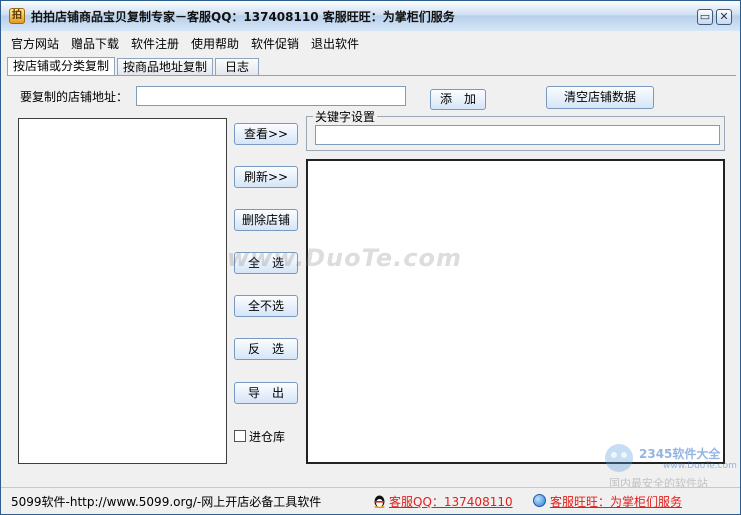  What do you see at coordinates (74, 97) in the screenshot?
I see `shop-url-label: 要复制的店铺地址：` at bounding box center [74, 97].